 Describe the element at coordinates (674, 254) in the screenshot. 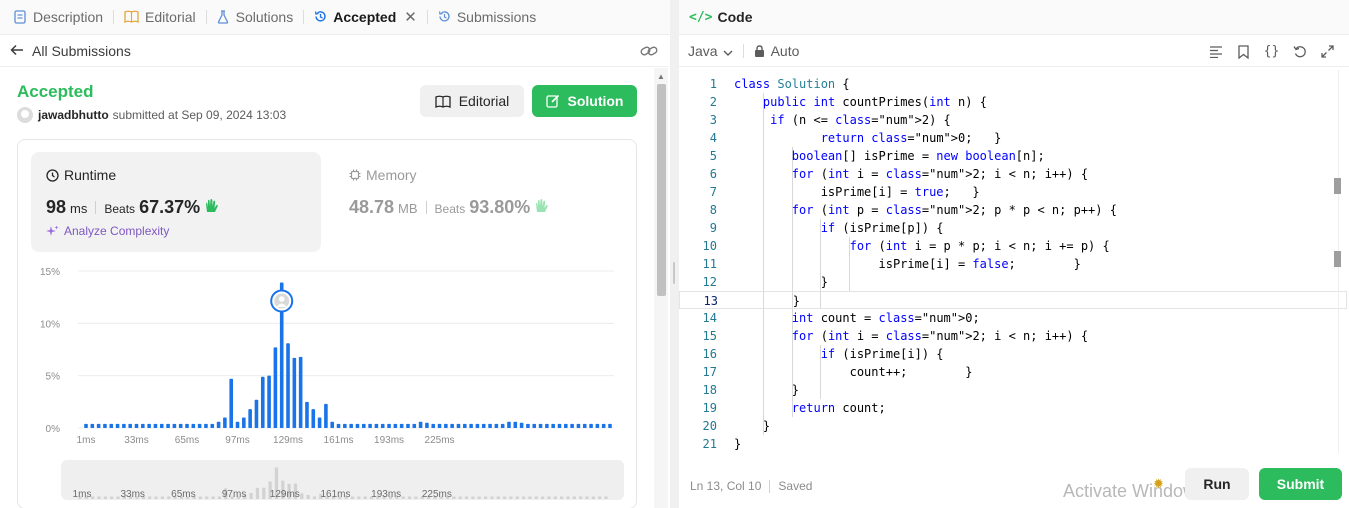

I see `pane-resizer` at that location.